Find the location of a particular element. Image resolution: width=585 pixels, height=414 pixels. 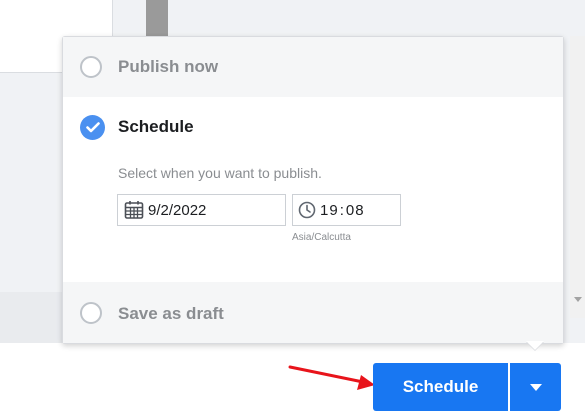

calendar-icon is located at coordinates (134, 210).